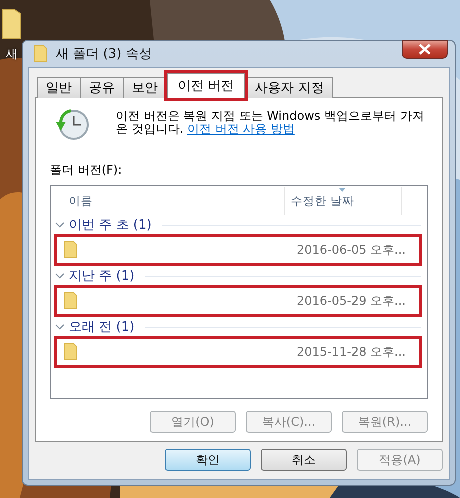 This screenshot has width=460, height=498. What do you see at coordinates (241, 129) in the screenshot?
I see `help-link: 이전 버전 사용 방법` at bounding box center [241, 129].